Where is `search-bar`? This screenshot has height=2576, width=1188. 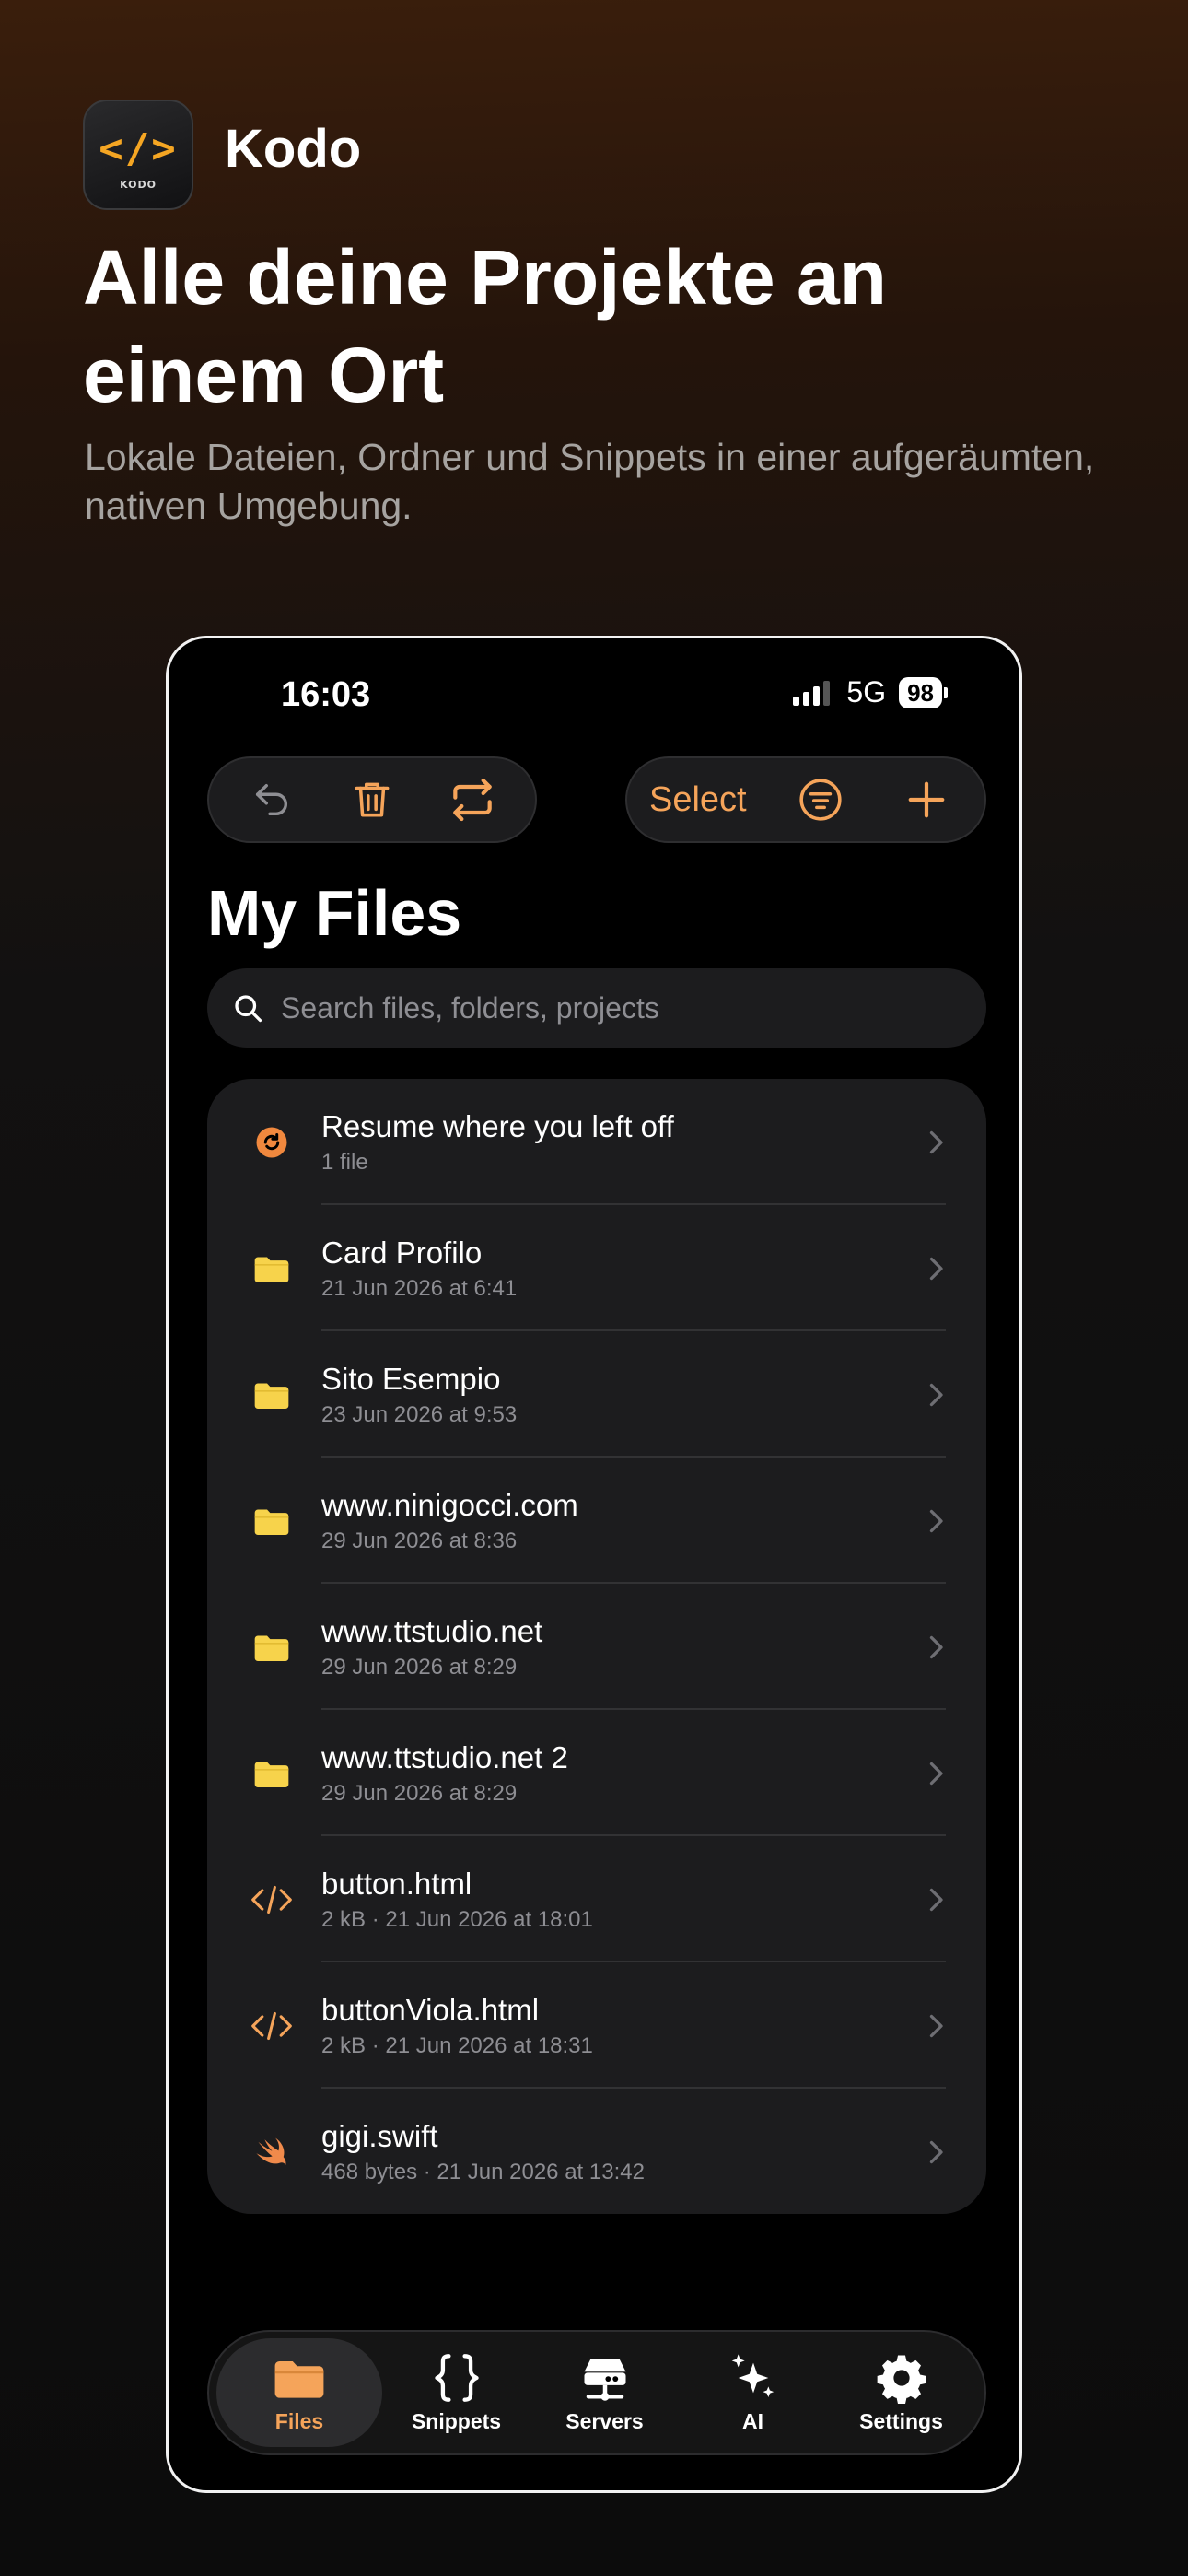
search-bar is located at coordinates (596, 1008).